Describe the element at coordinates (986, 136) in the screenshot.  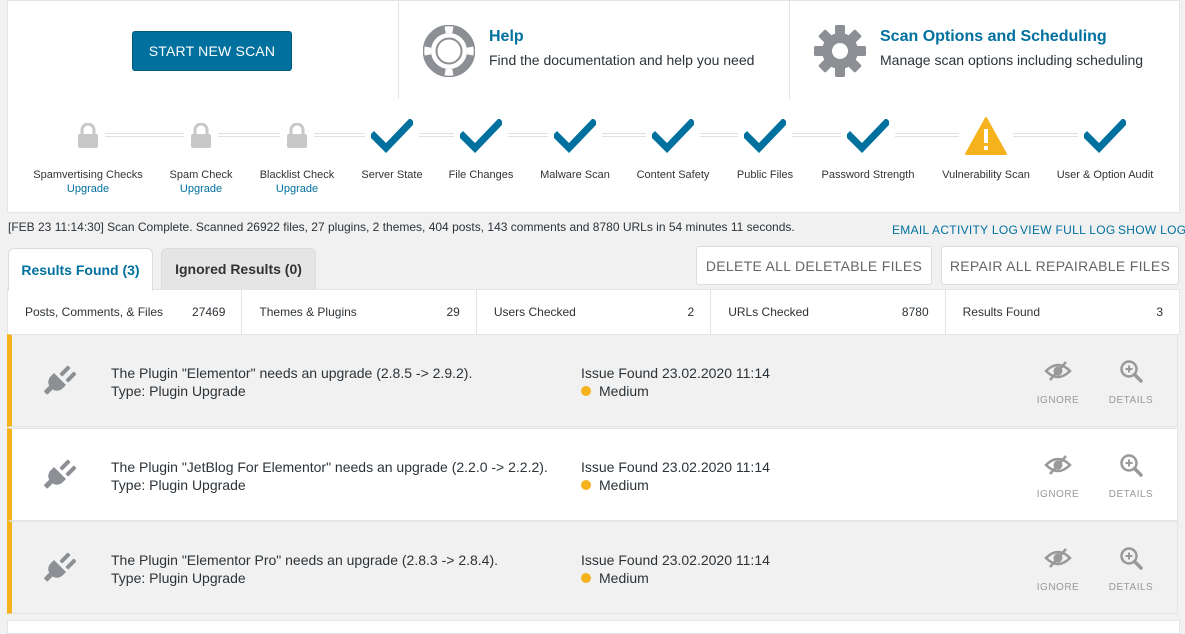
I see `warning-icon` at that location.